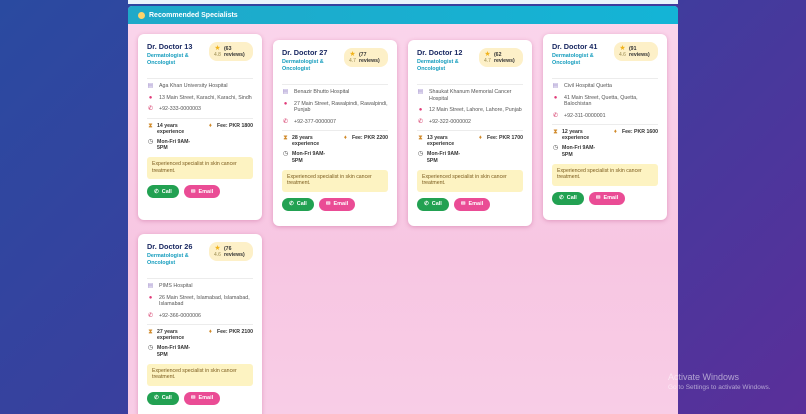 Image resolution: width=806 pixels, height=414 pixels. What do you see at coordinates (200, 86) in the screenshot?
I see `hospital-row: ▤ Aga Khan University Hospital` at bounding box center [200, 86].